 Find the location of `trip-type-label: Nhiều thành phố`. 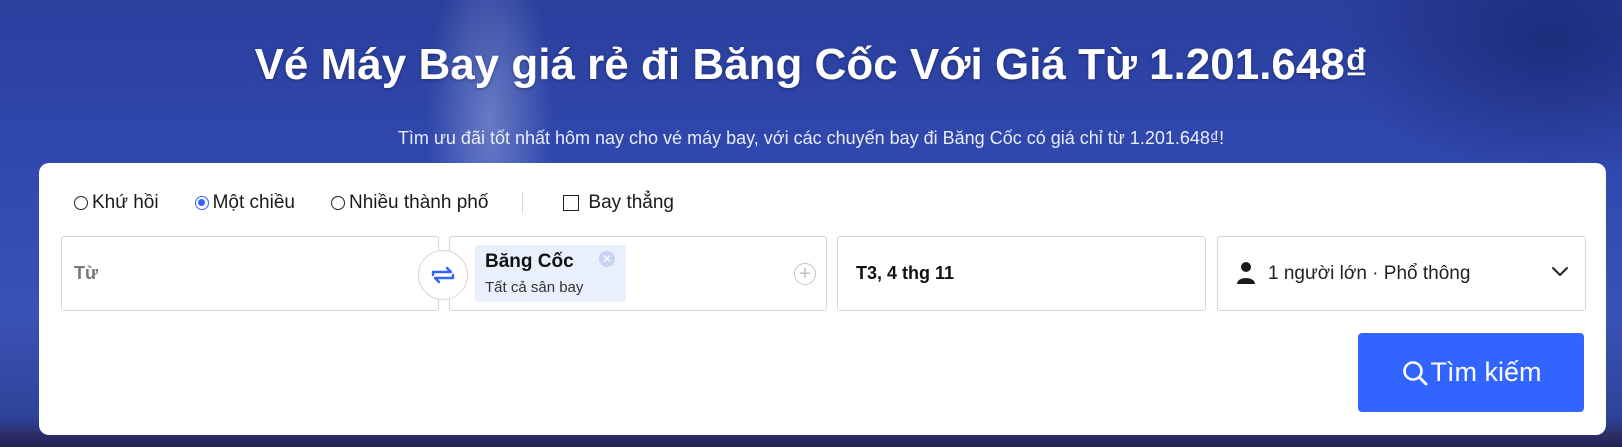

trip-type-label: Nhiều thành phố is located at coordinates (418, 202).